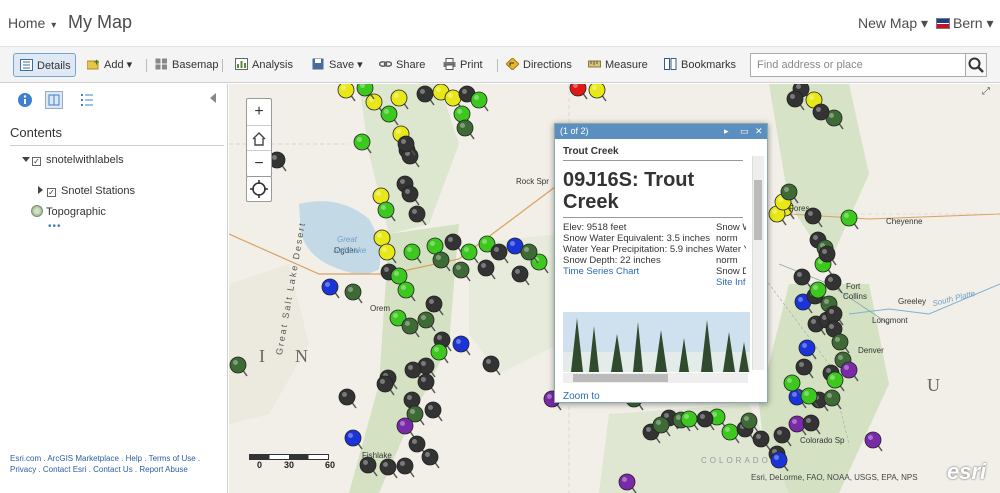 This screenshot has width=1000, height=493. What do you see at coordinates (85, 160) in the screenshot?
I see `layer-label: snotelwithlabels` at bounding box center [85, 160].